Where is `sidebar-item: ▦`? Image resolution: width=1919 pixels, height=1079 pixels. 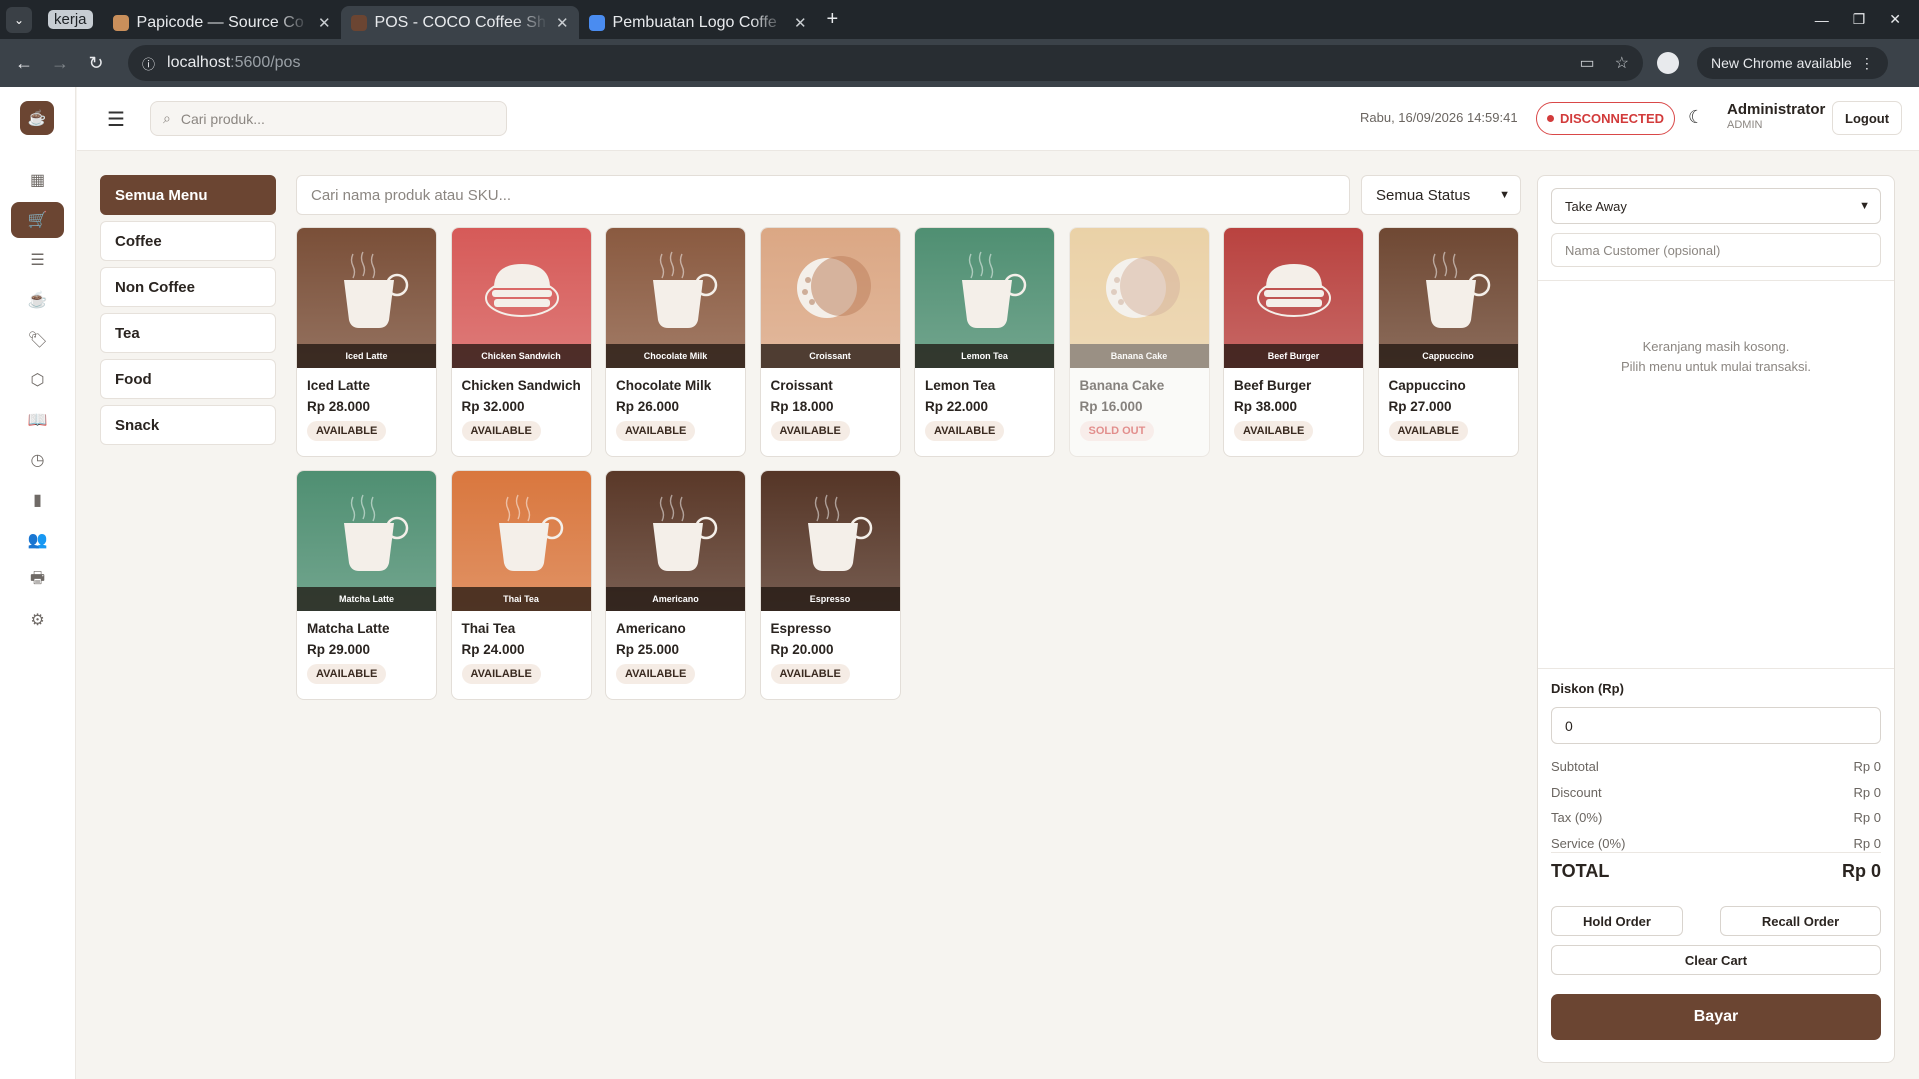 sidebar-item: ▦ is located at coordinates (37, 180).